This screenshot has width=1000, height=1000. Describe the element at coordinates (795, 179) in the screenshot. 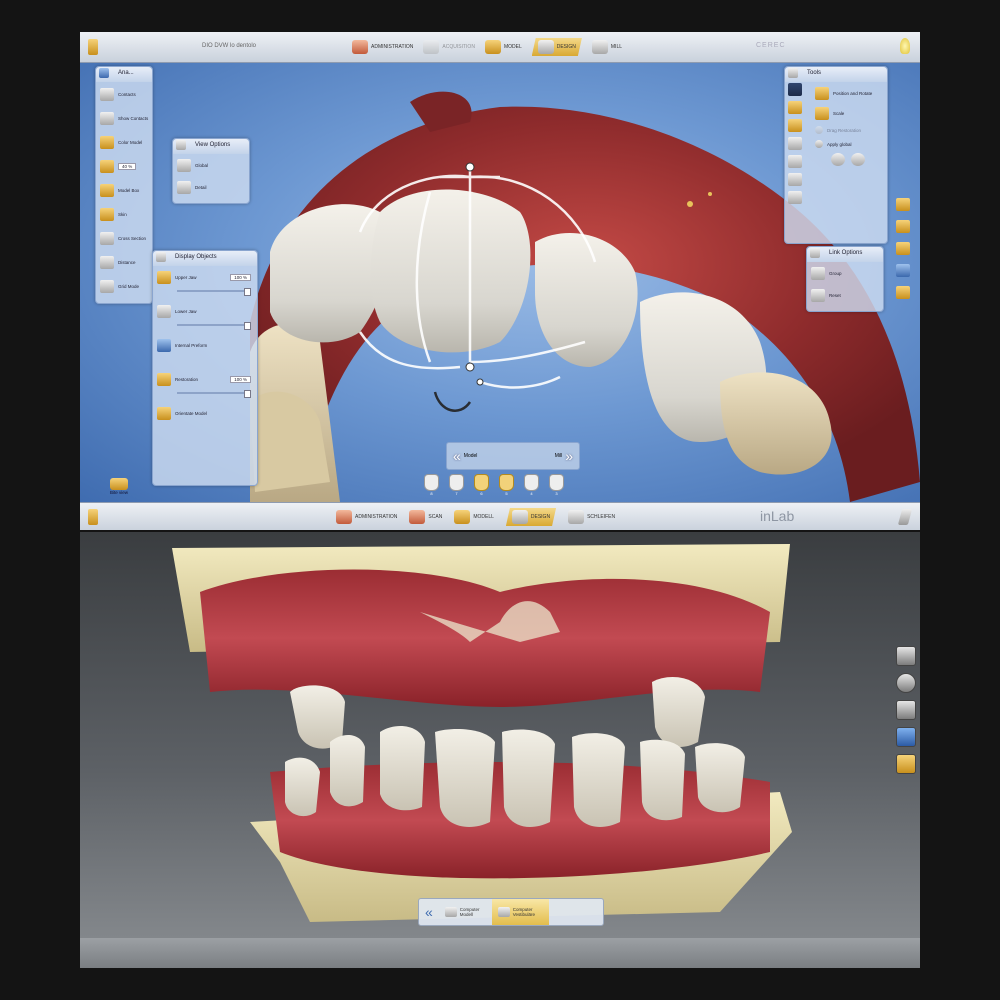

I see `smooth-icon` at that location.